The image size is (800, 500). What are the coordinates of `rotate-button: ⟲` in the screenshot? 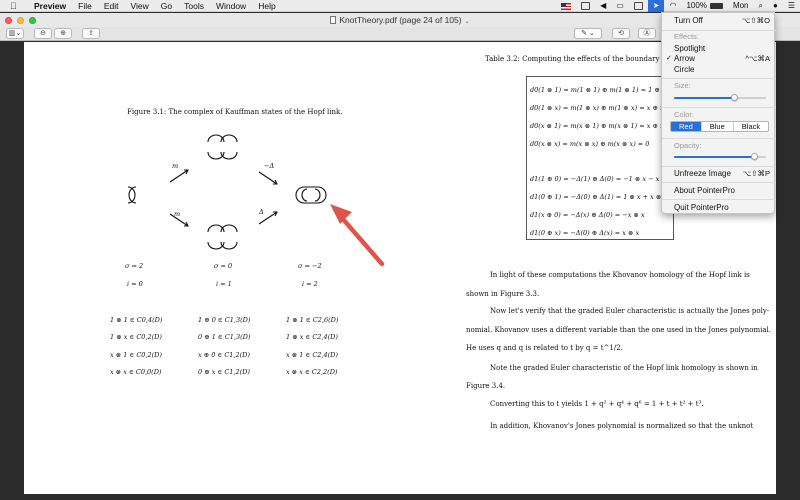 It's located at (621, 33).